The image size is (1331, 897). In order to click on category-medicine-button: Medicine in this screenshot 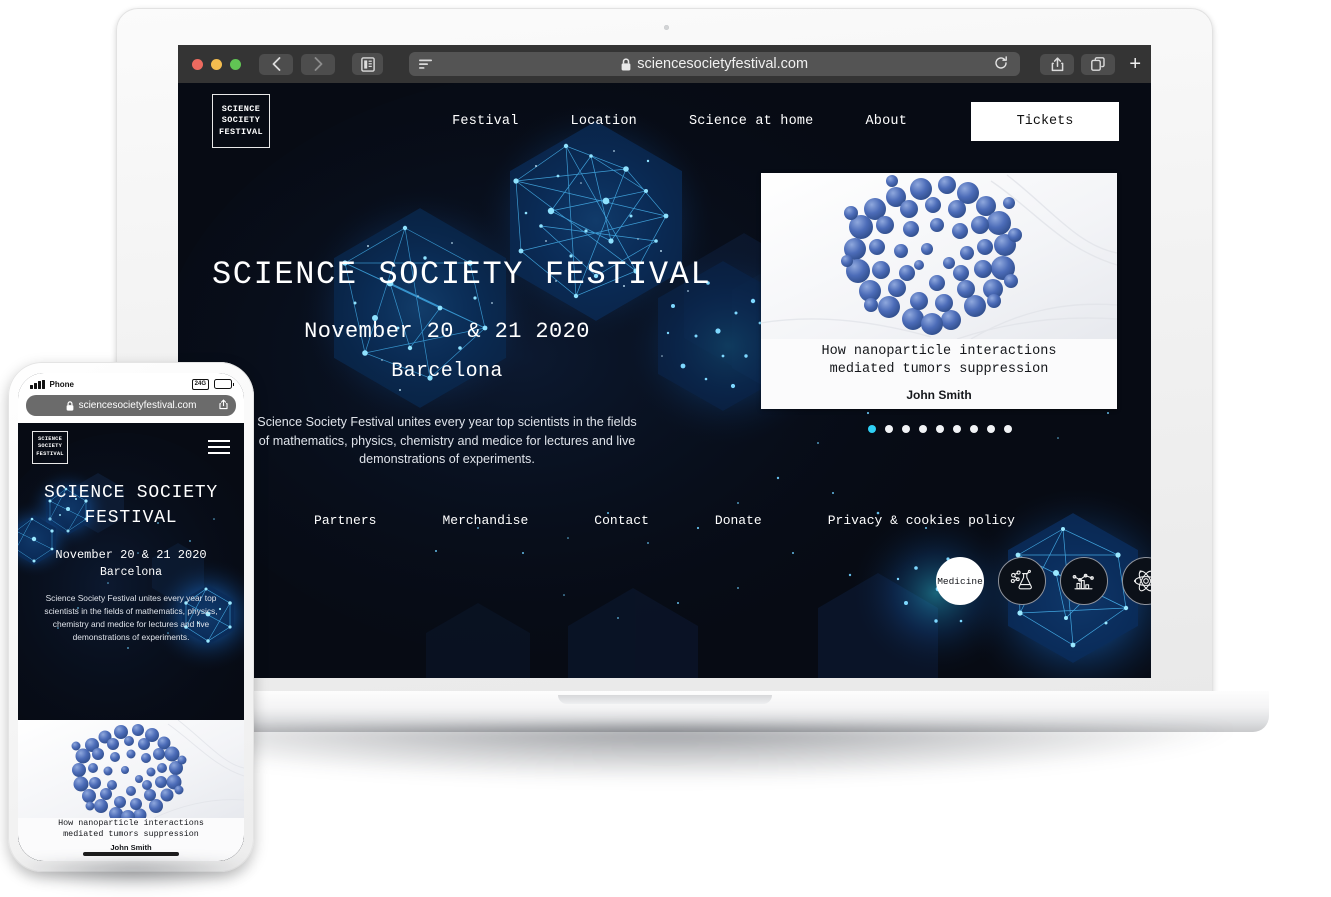, I will do `click(960, 581)`.